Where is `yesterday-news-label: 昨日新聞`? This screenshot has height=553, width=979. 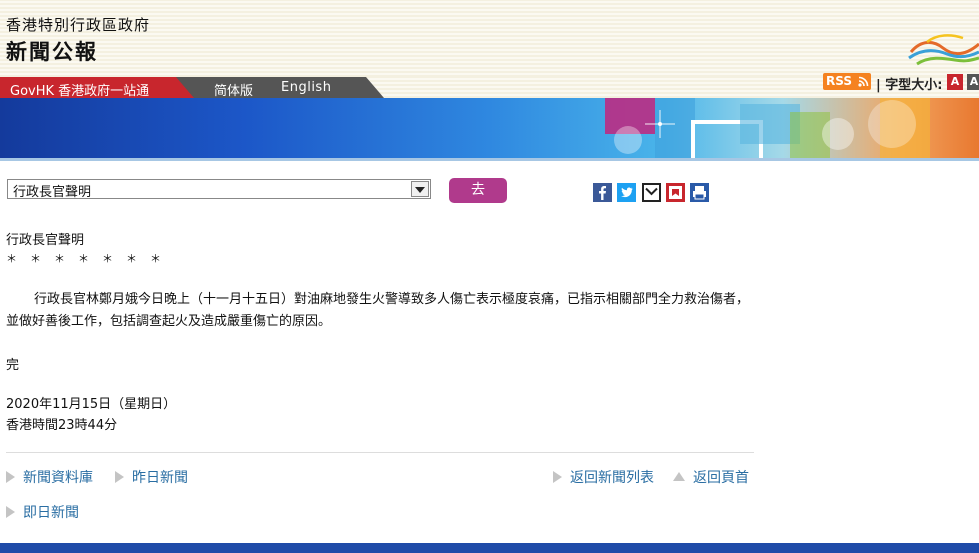 yesterday-news-label: 昨日新聞 is located at coordinates (160, 478).